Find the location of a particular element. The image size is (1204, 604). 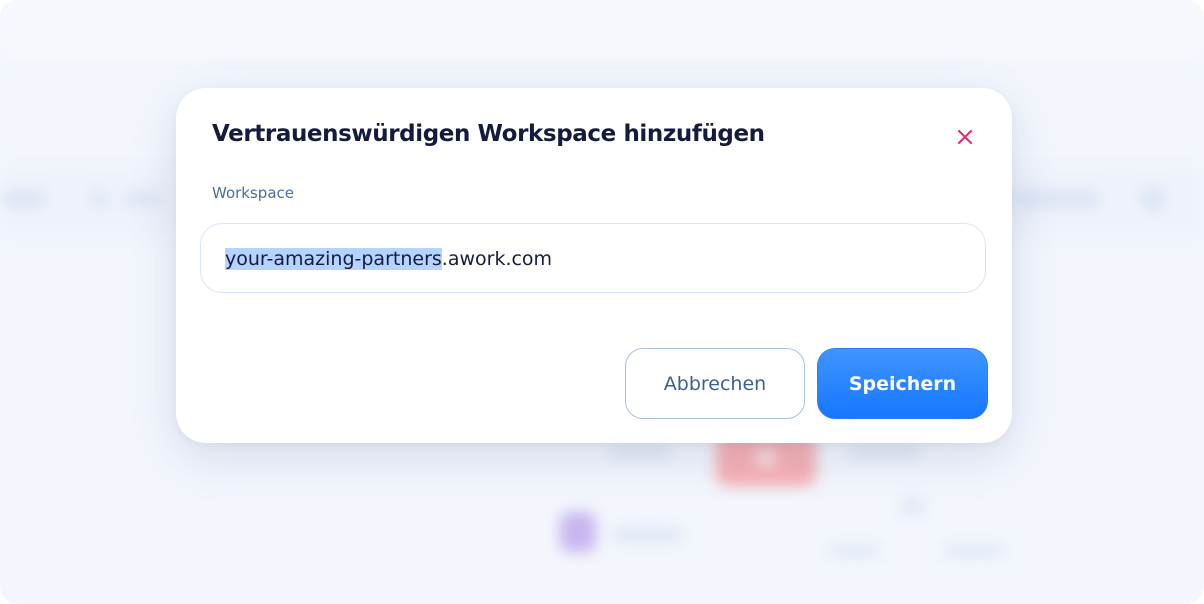

dialog-title: Vertrauenswürdigen Workspace hinzufügen is located at coordinates (488, 134).